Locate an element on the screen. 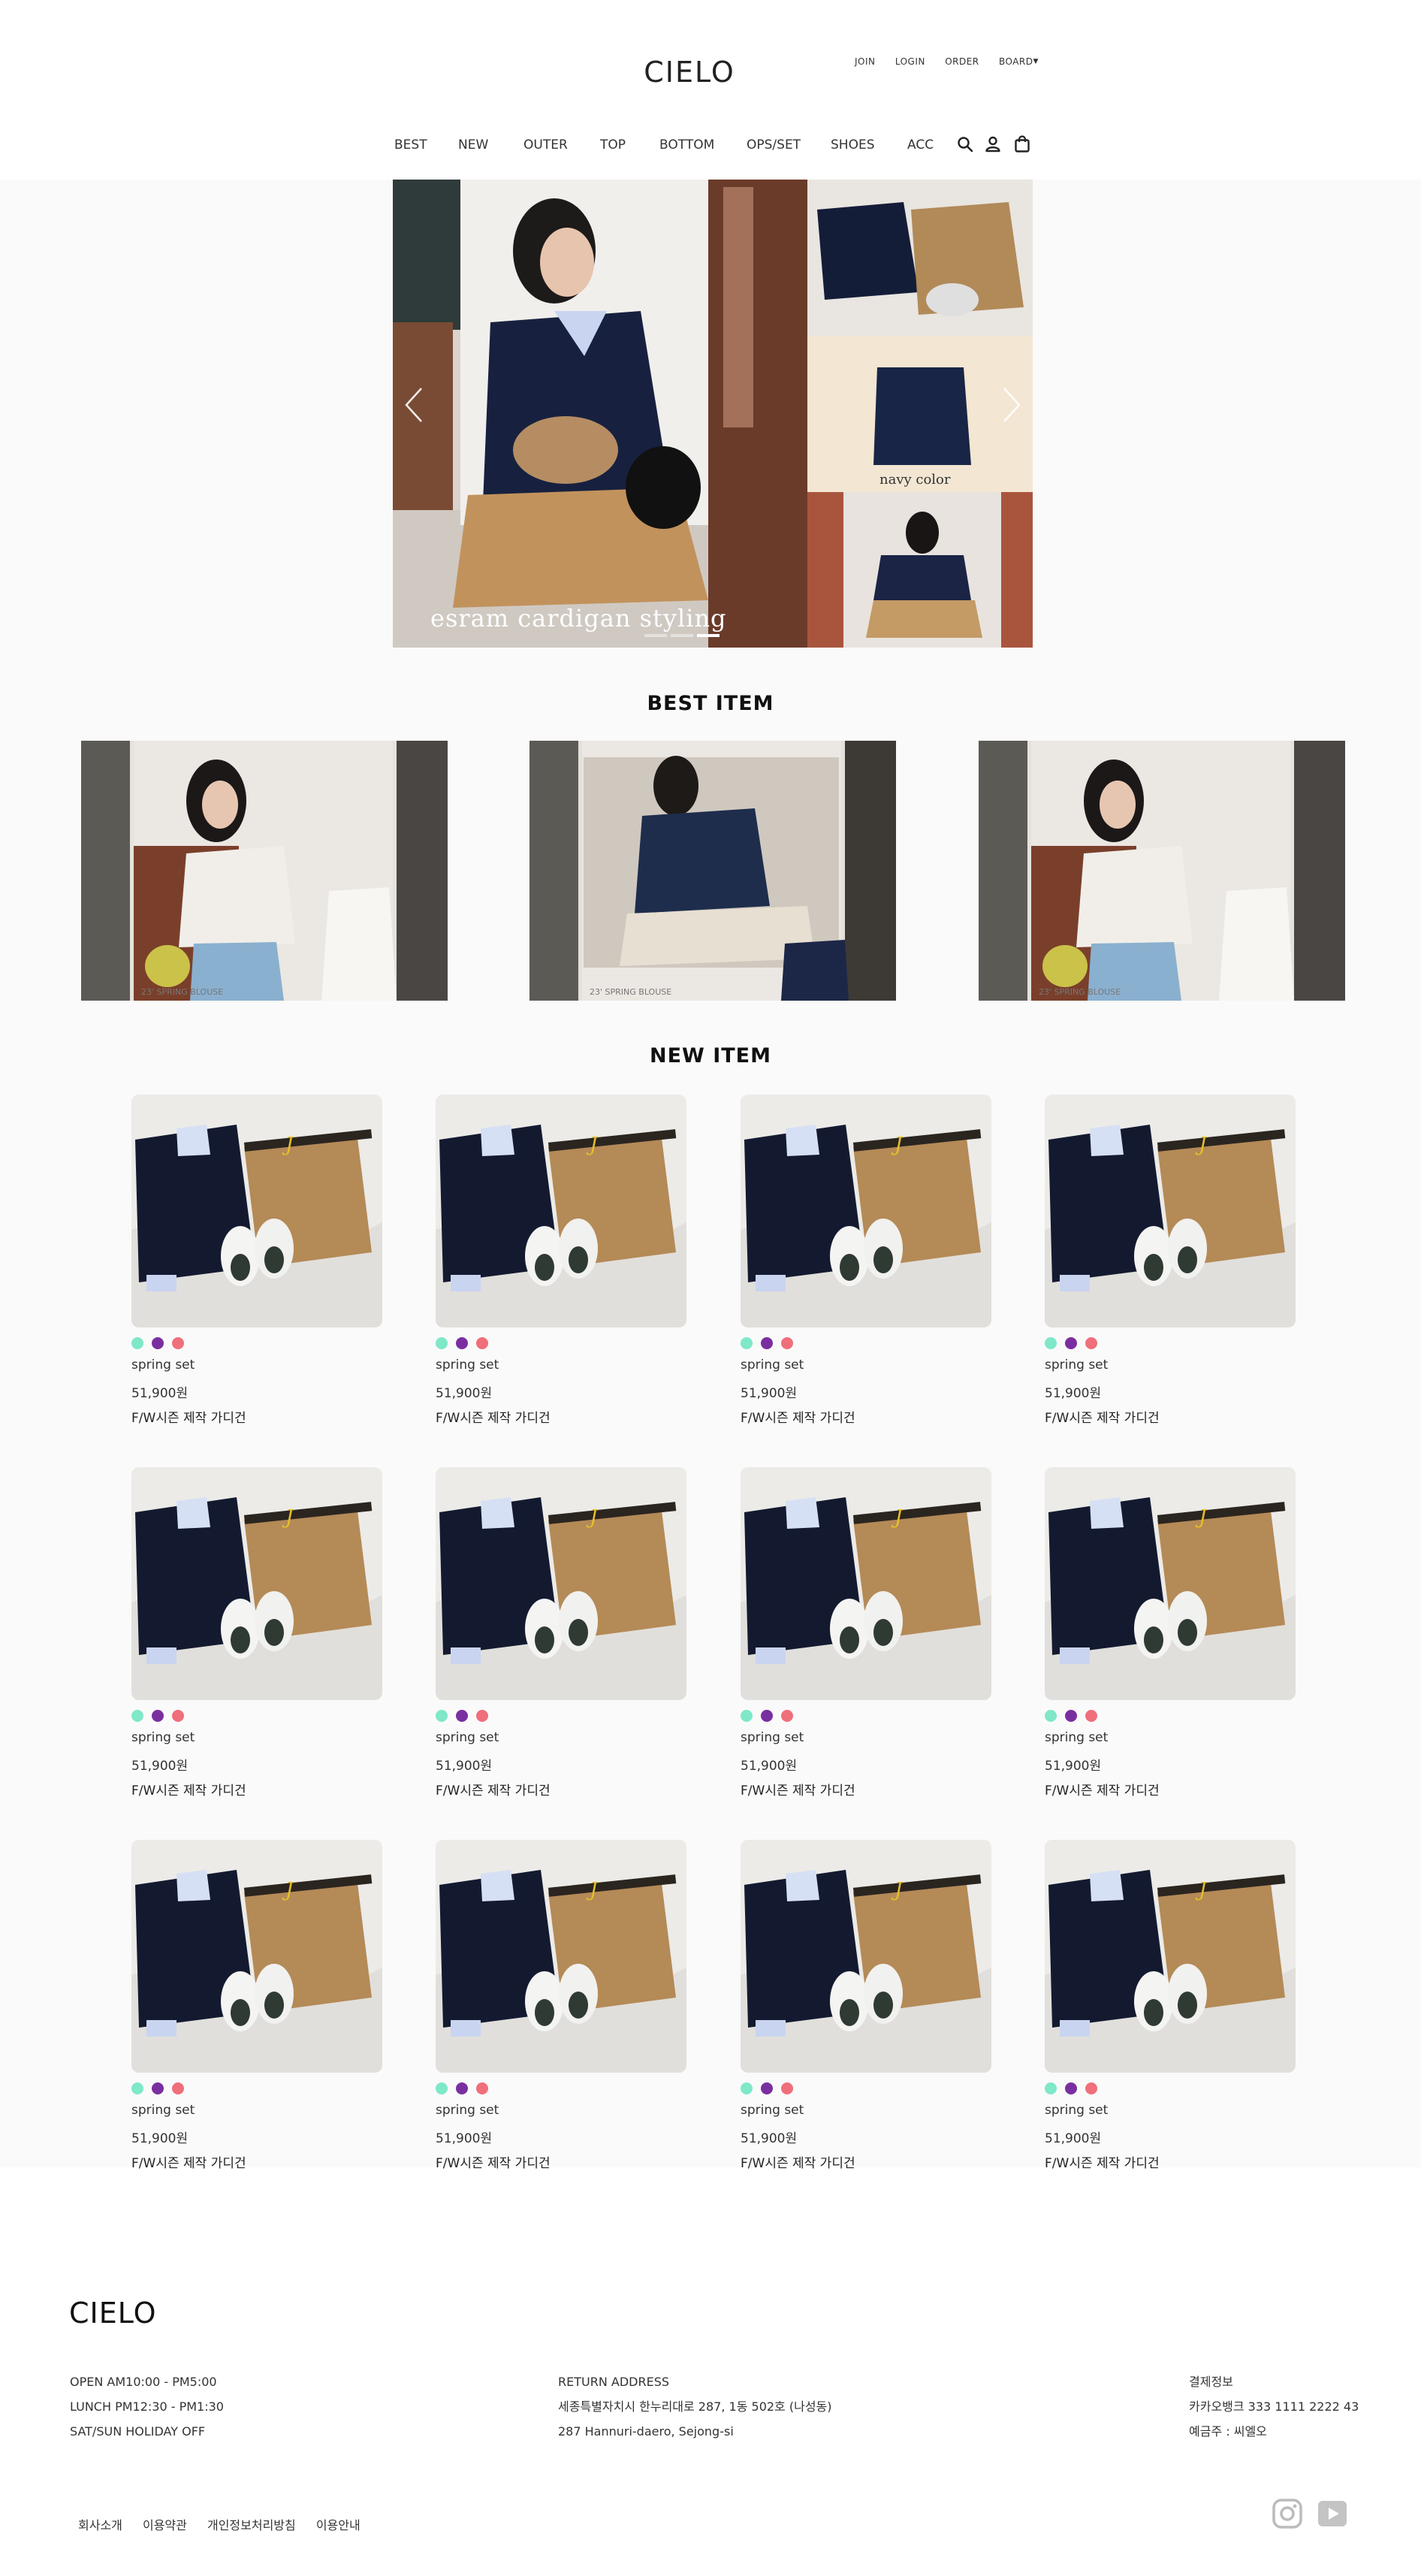 The image size is (1421, 2576). nav-item-best: BEST is located at coordinates (411, 145).